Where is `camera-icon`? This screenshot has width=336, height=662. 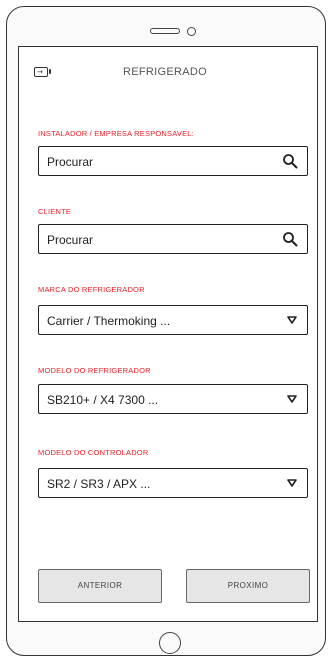 camera-icon is located at coordinates (191, 31).